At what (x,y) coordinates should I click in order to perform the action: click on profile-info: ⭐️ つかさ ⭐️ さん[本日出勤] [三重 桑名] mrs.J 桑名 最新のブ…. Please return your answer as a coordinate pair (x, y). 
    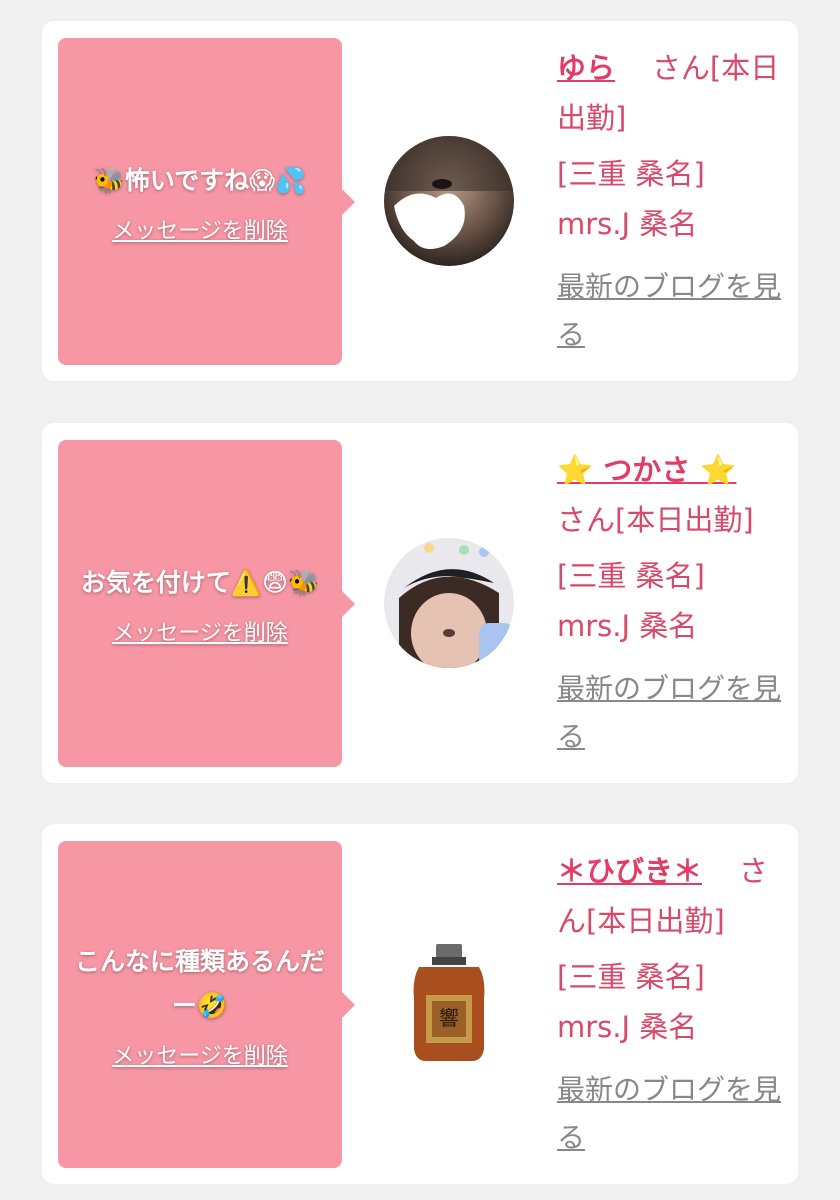
    Looking at the image, I should click on (672, 603).